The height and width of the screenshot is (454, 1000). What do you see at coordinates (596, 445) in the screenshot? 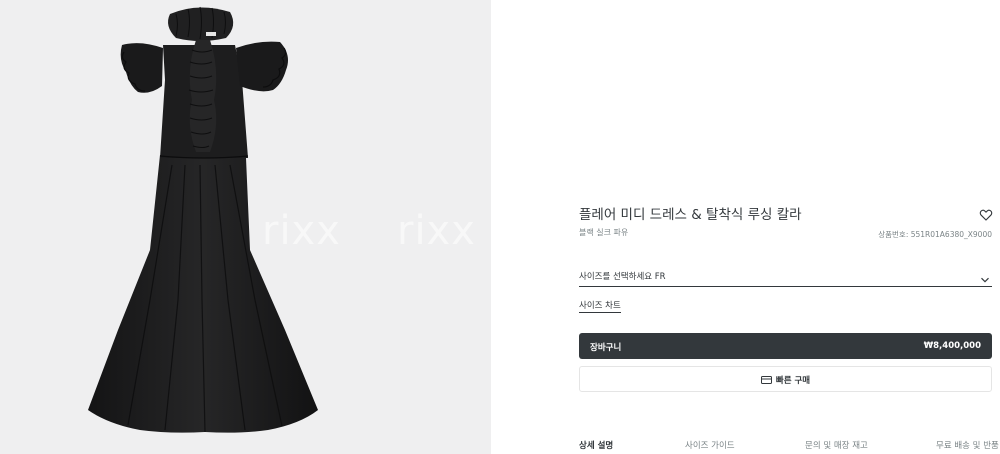
I see `tab-description: 상세 설명` at bounding box center [596, 445].